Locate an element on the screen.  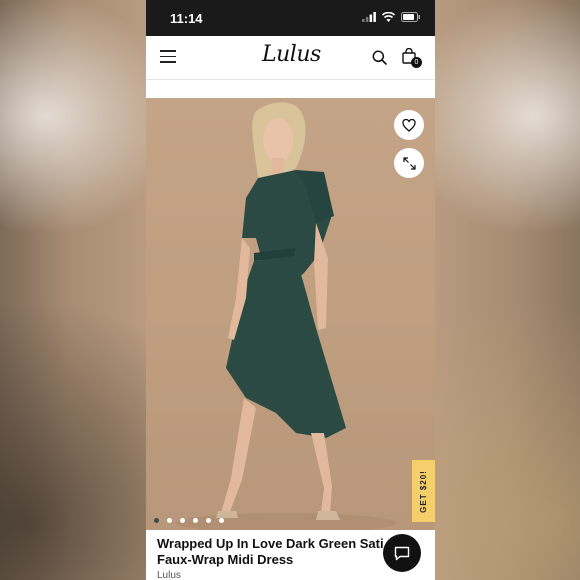
search-icon is located at coordinates (379, 57).